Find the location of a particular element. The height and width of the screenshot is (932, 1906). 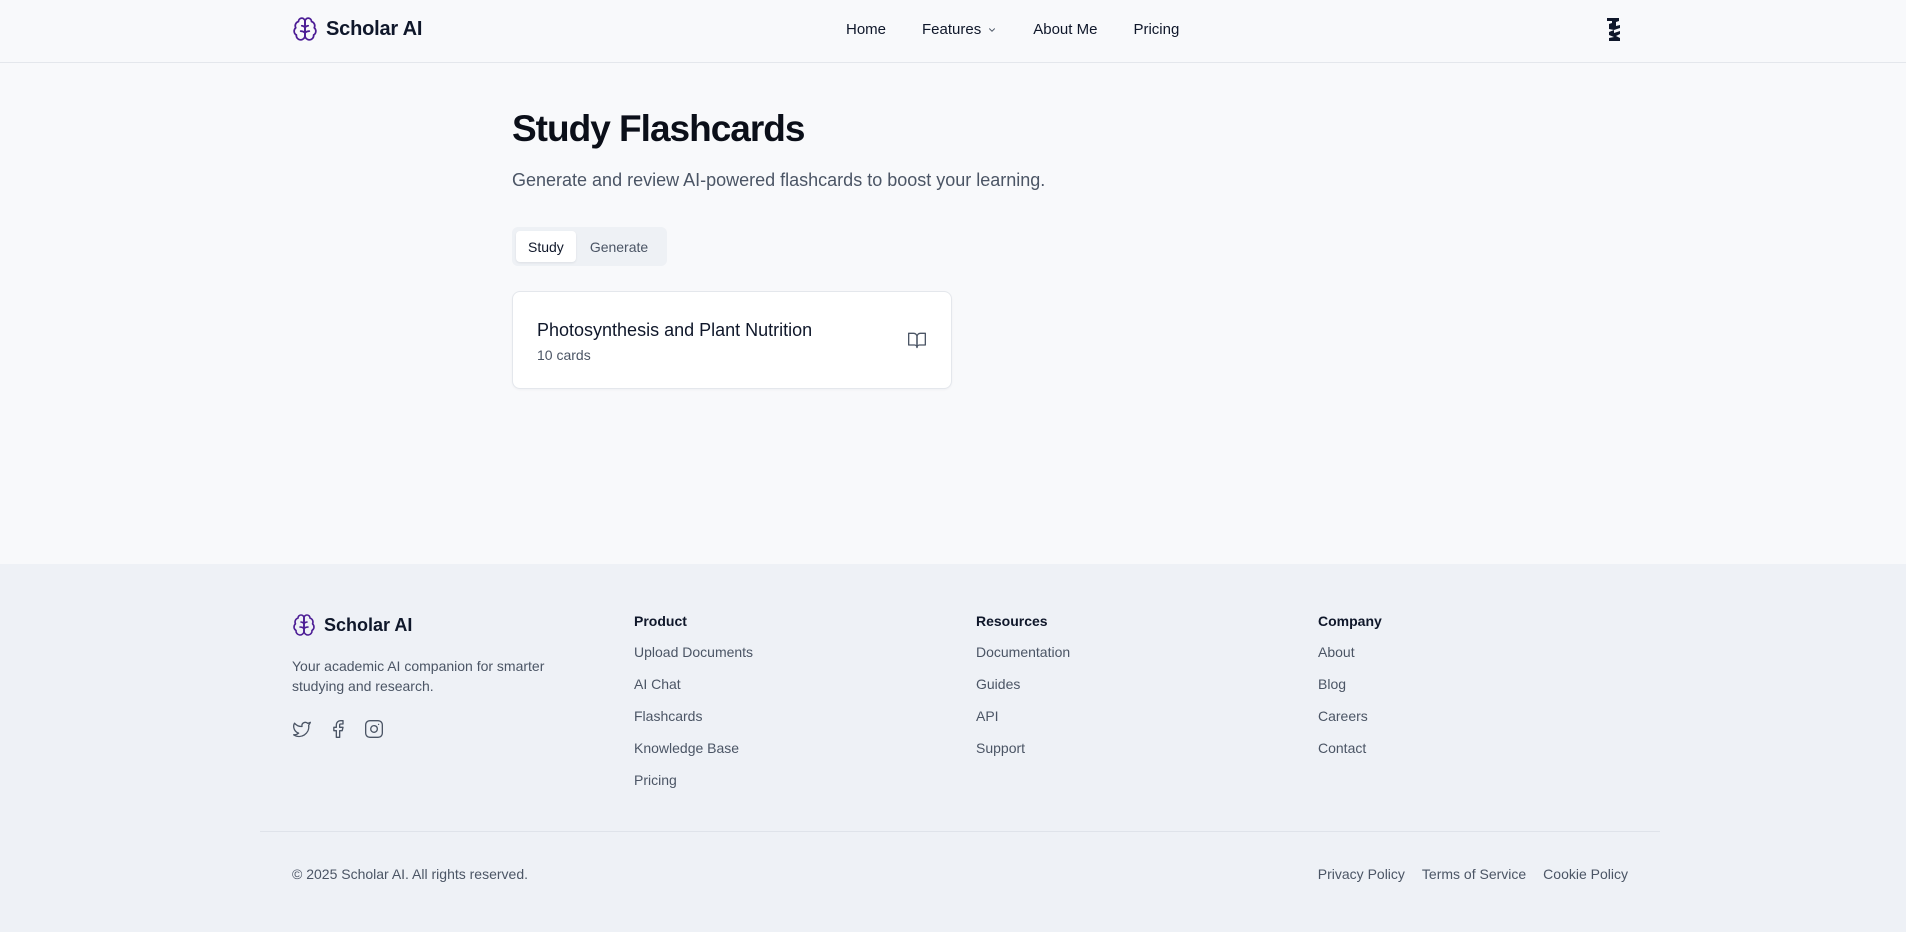

facebook-icon is located at coordinates (338, 729).